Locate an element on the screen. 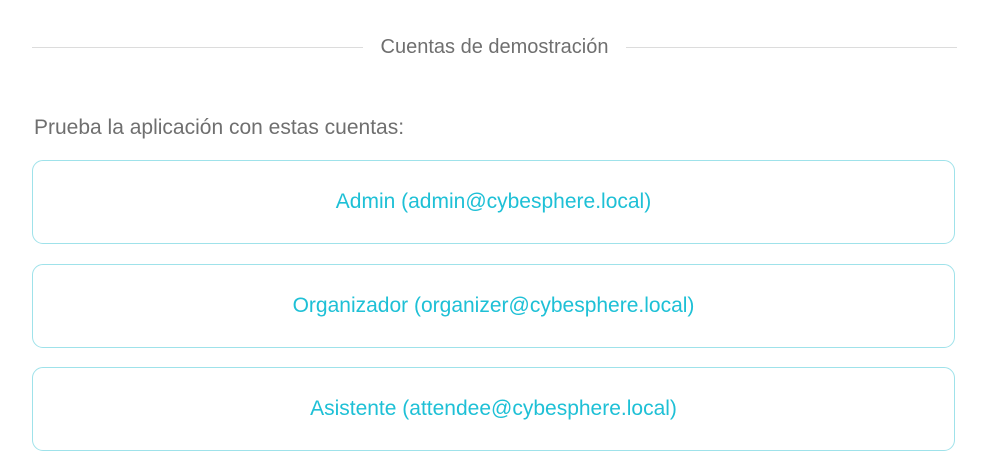 The width and height of the screenshot is (990, 468). section-divider: Cuentas de demostración is located at coordinates (495, 47).